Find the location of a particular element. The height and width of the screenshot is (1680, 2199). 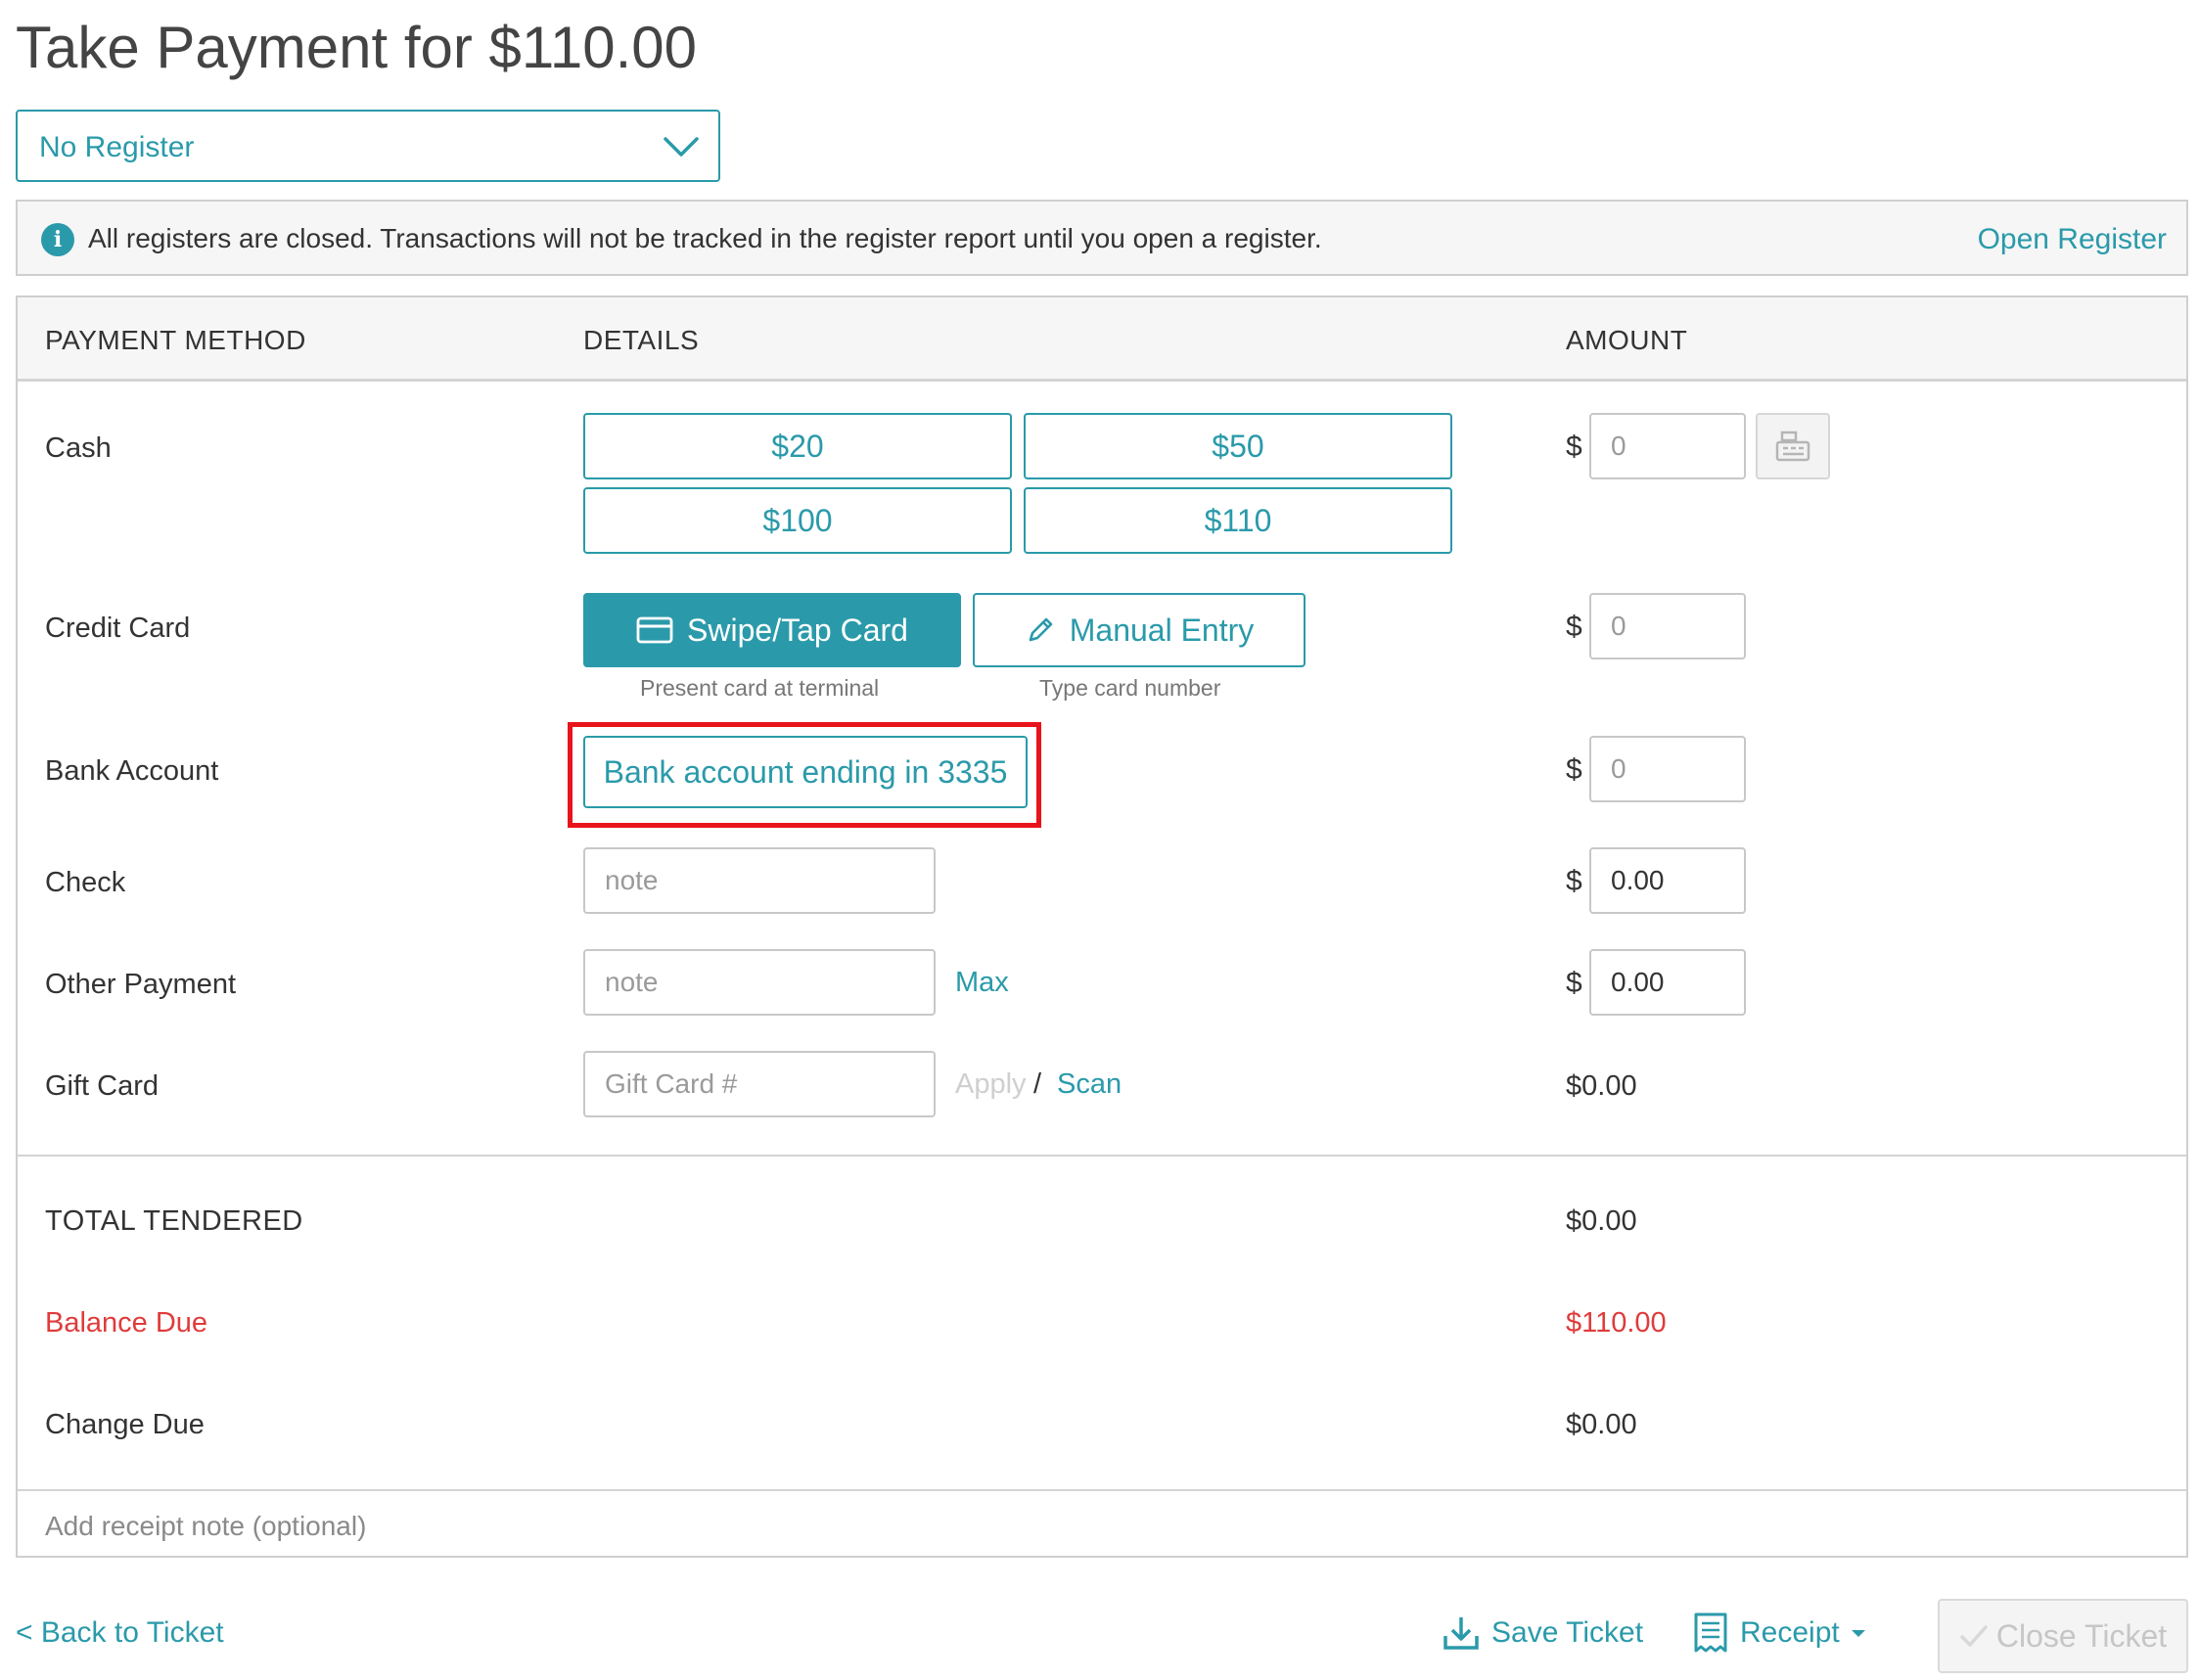

cash-register-icon is located at coordinates (1792, 446).